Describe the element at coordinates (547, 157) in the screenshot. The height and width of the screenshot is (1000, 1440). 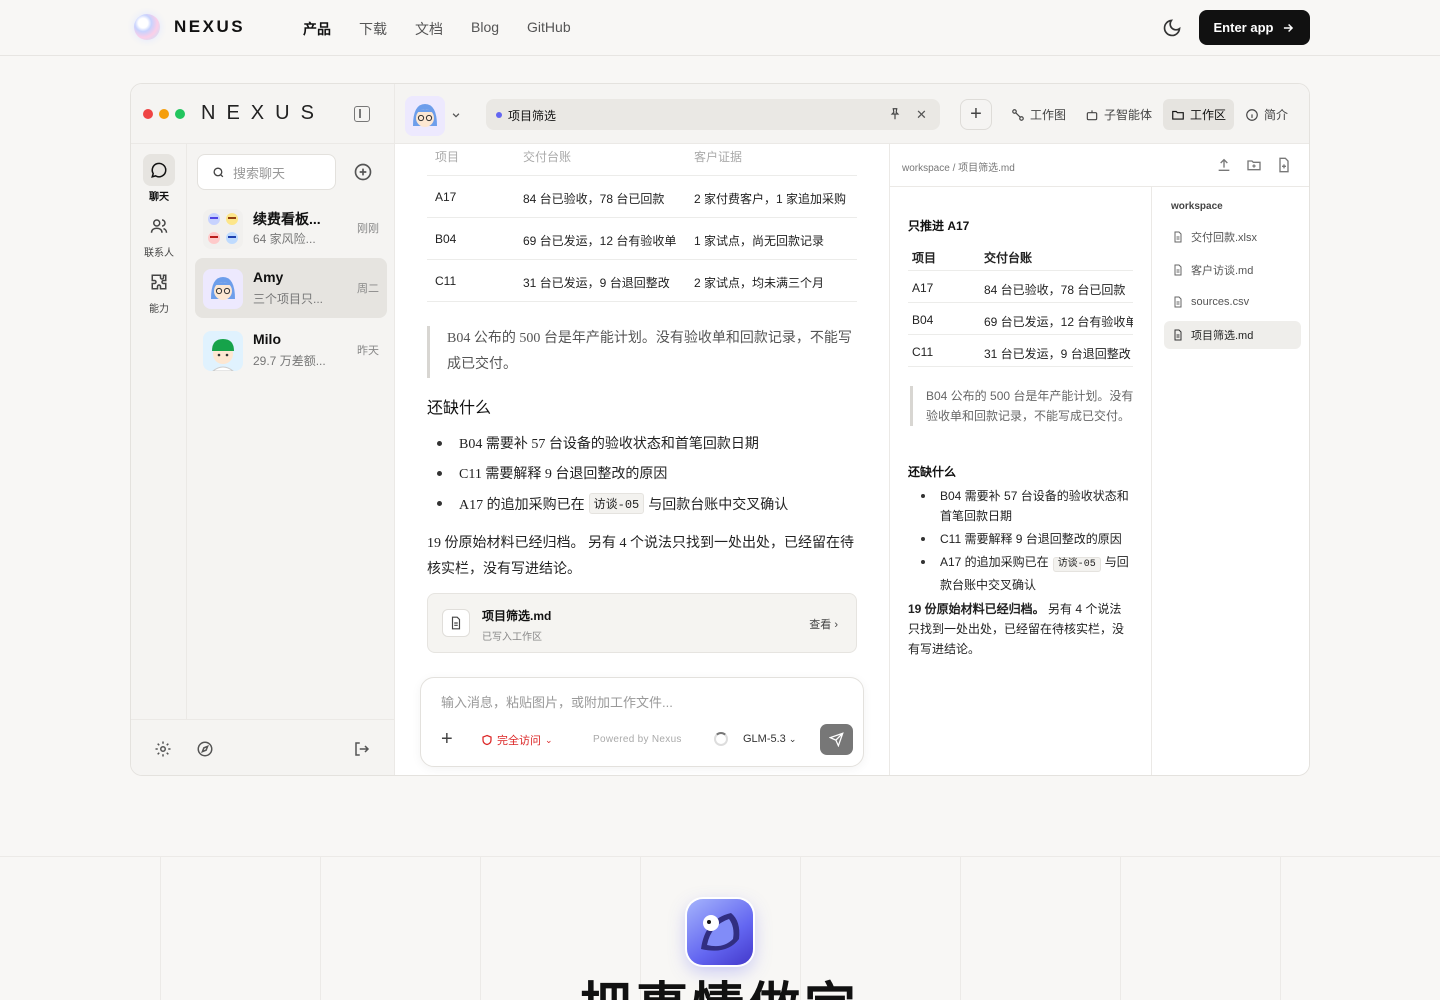
I see `table-header: 交付台账` at that location.